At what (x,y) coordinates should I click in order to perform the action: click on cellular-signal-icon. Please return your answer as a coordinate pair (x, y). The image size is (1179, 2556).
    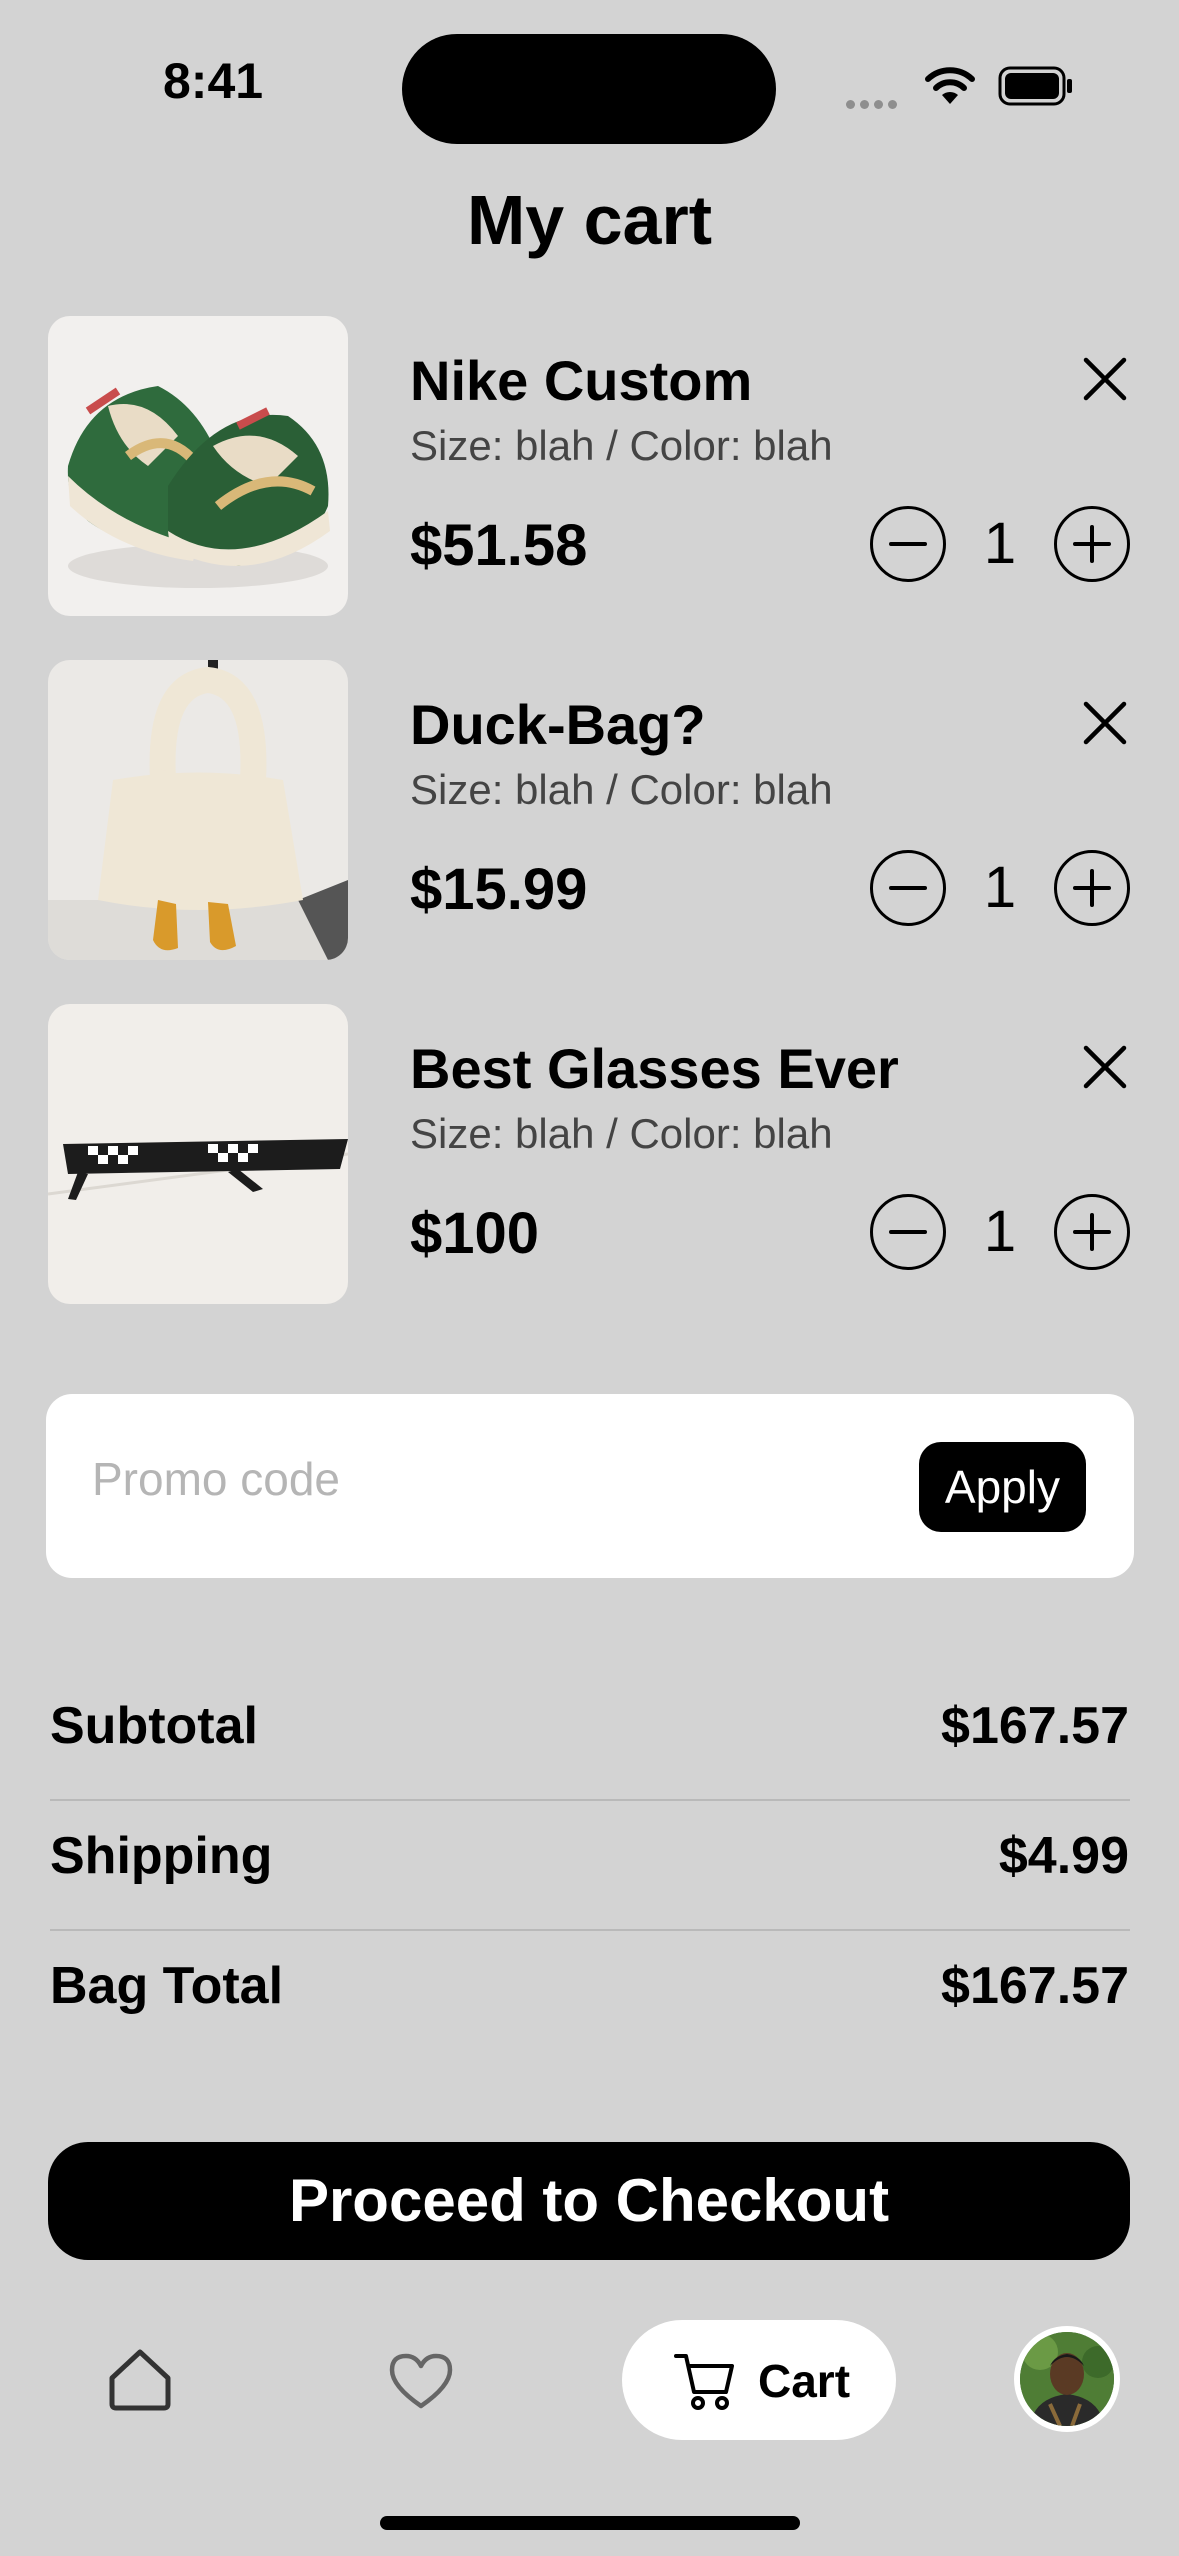
    Looking at the image, I should click on (874, 105).